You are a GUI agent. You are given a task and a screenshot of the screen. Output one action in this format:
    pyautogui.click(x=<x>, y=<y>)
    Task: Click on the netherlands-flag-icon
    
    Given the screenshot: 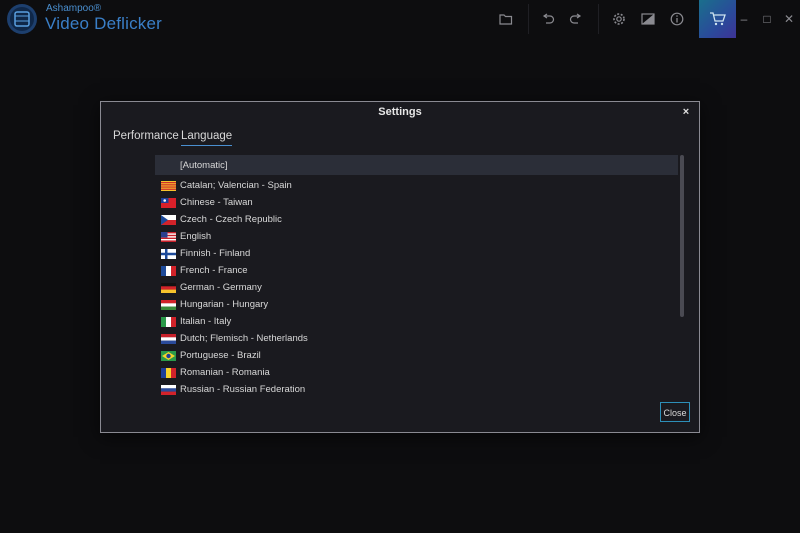 What is the action you would take?
    pyautogui.click(x=168, y=338)
    